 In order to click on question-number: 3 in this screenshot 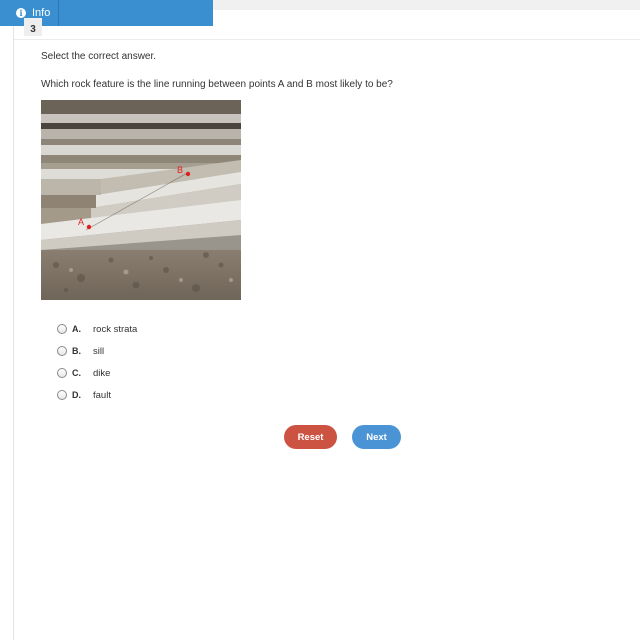, I will do `click(33, 27)`.